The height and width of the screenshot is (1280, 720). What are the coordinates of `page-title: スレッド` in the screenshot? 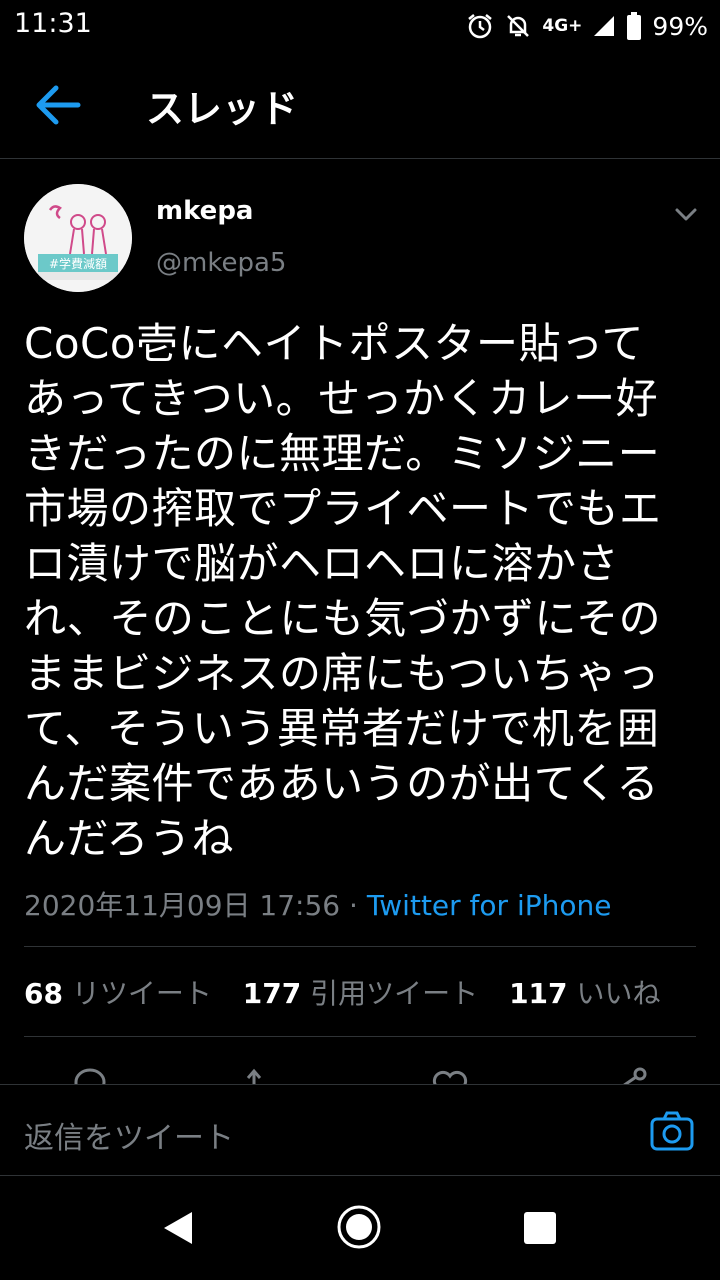 It's located at (222, 109).